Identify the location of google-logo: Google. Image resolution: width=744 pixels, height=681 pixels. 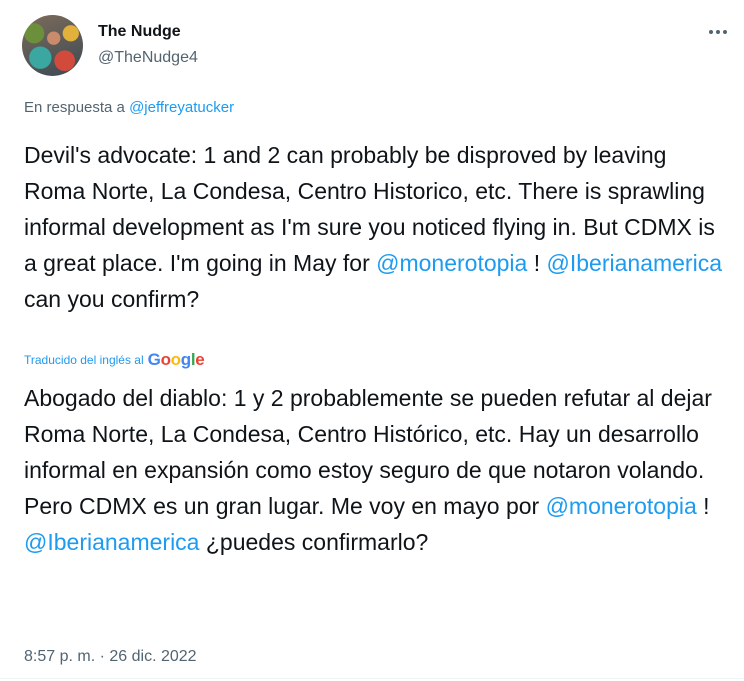
(176, 359).